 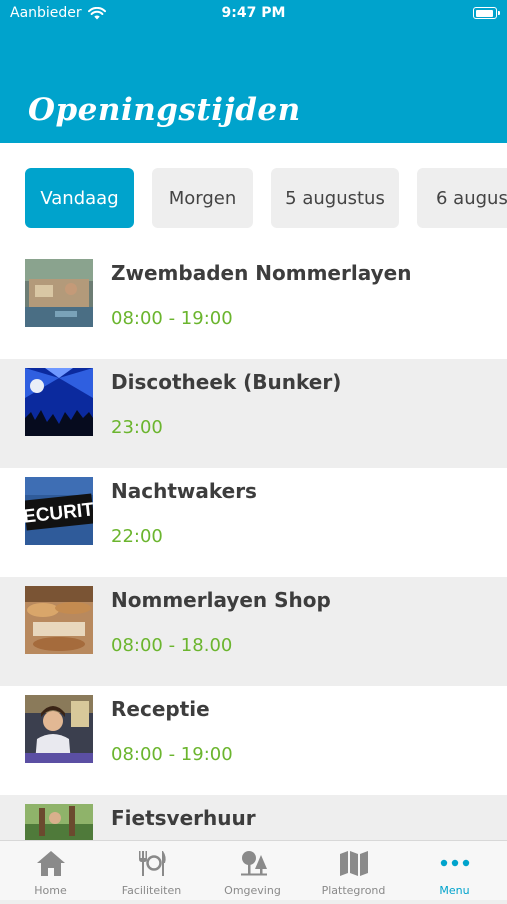 I want to click on tabbar-plattegrond: Plattegrond, so click(x=353, y=871).